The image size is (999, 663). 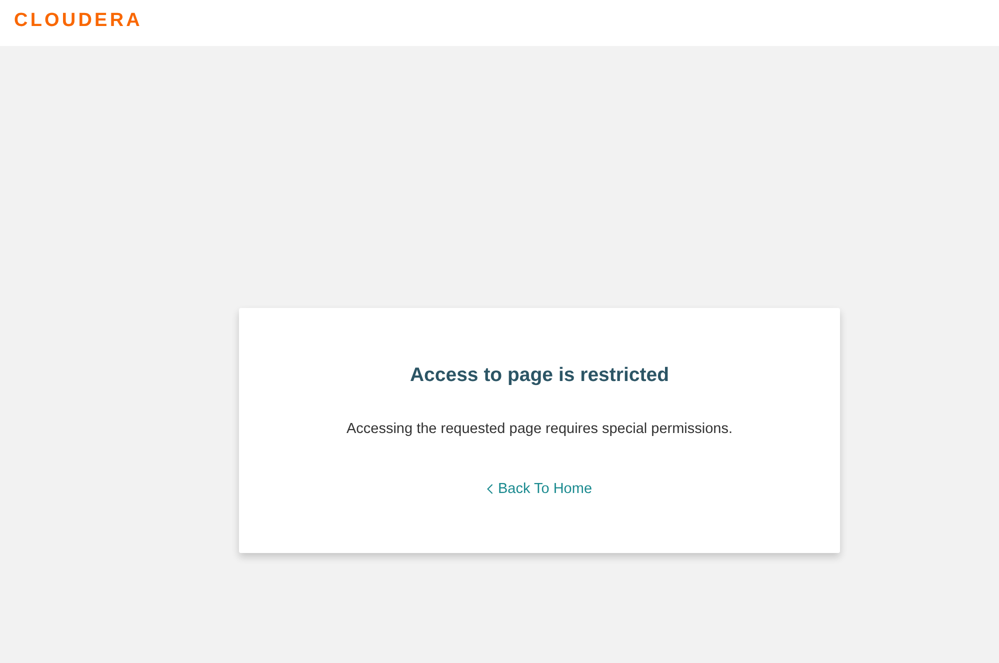 What do you see at coordinates (489, 489) in the screenshot?
I see `chevron-left-icon` at bounding box center [489, 489].